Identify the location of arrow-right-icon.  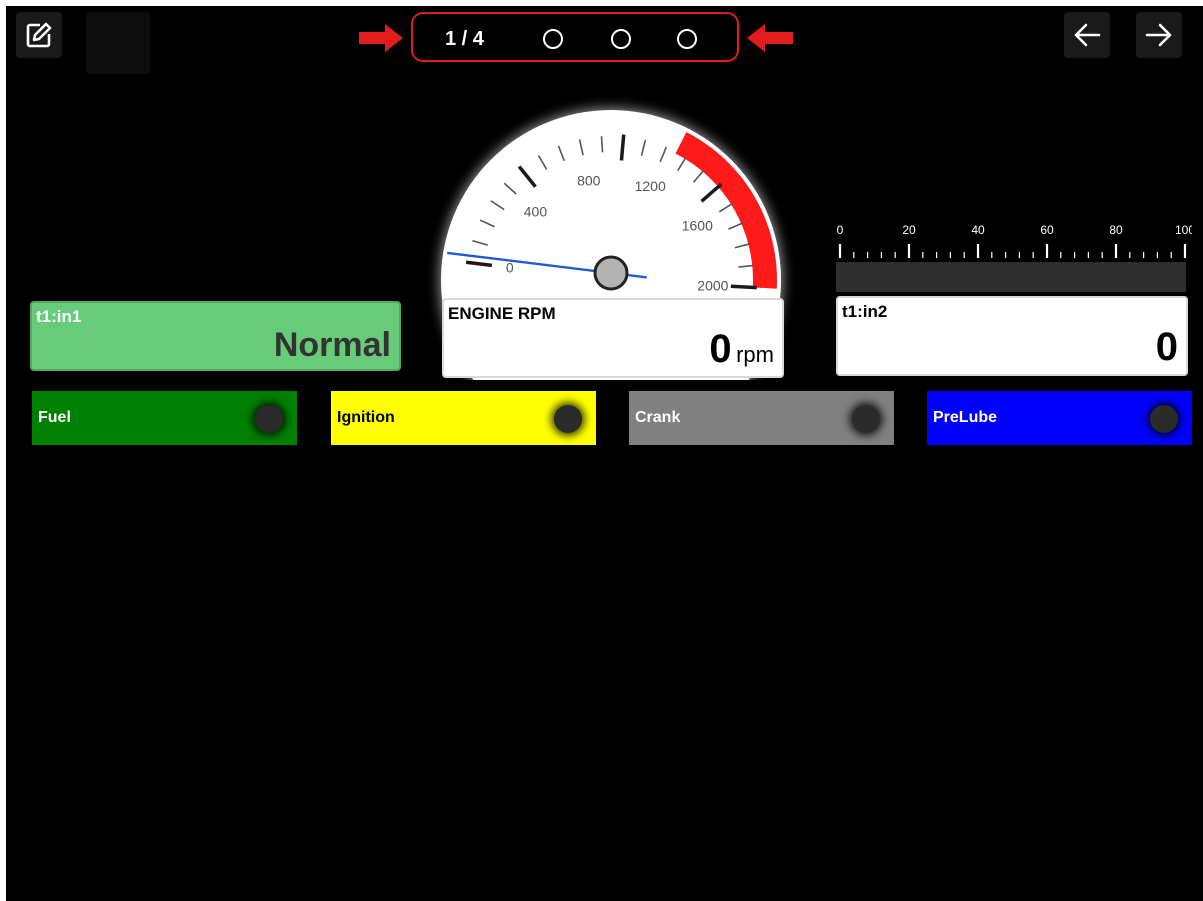
(1158, 35).